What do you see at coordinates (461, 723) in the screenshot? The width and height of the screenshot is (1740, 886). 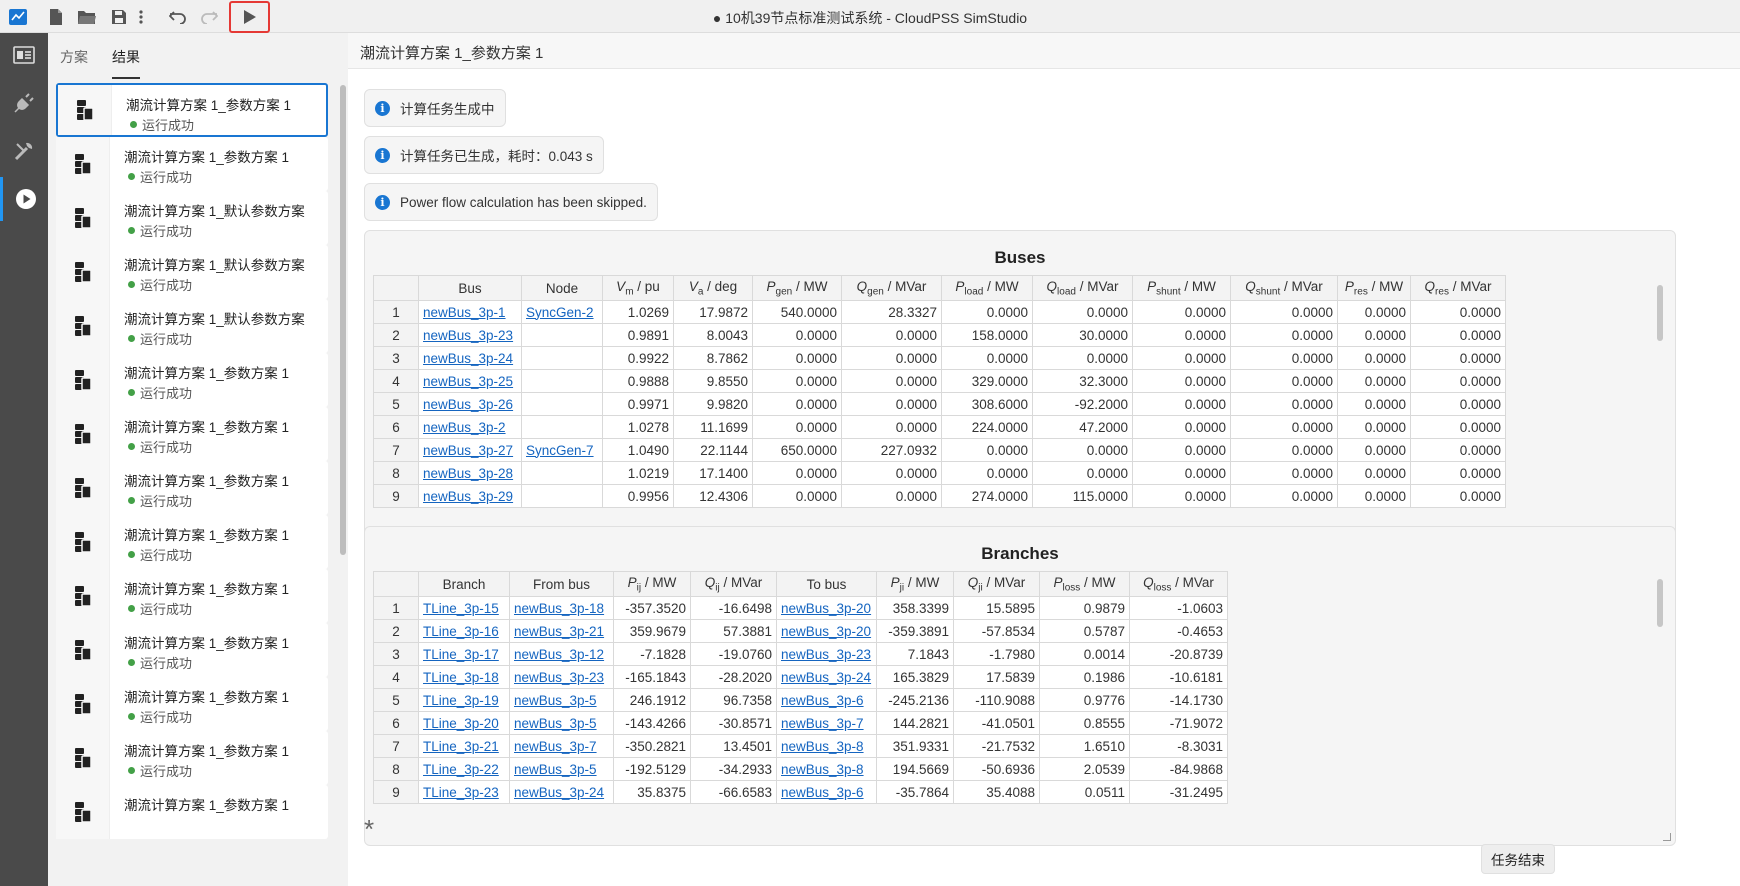 I see `cell-link: TLine_3p-20` at bounding box center [461, 723].